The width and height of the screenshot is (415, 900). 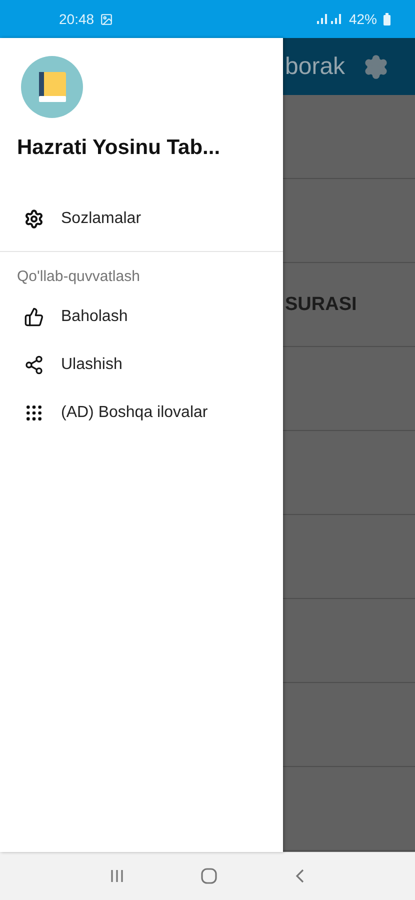 What do you see at coordinates (141, 317) in the screenshot?
I see `drawer-item: Baholash` at bounding box center [141, 317].